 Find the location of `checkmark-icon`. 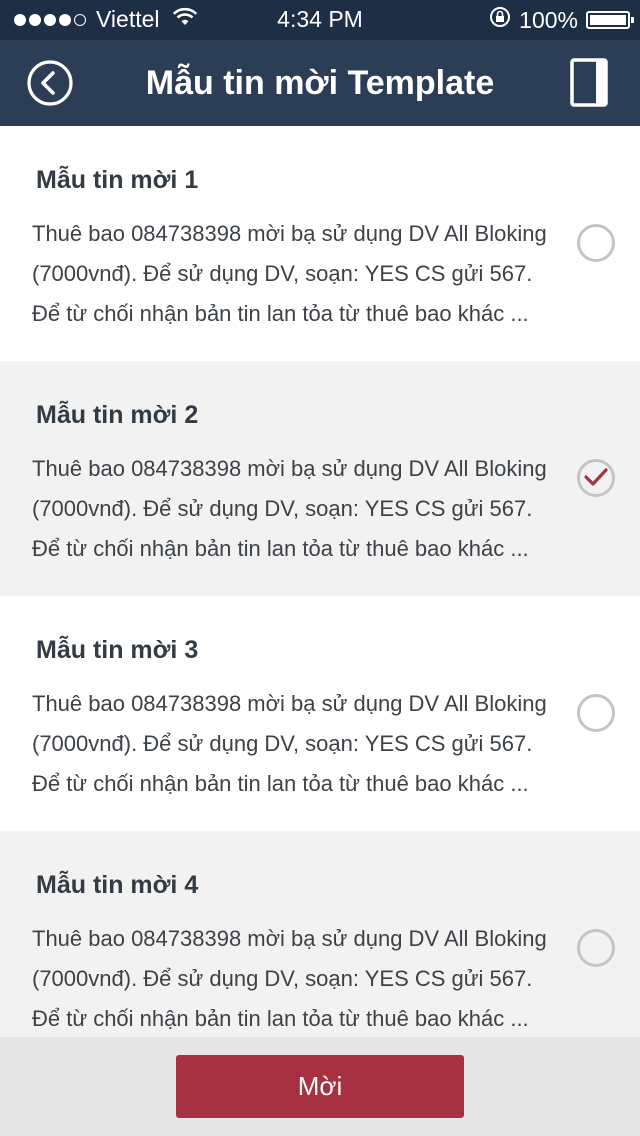

checkmark-icon is located at coordinates (596, 477).